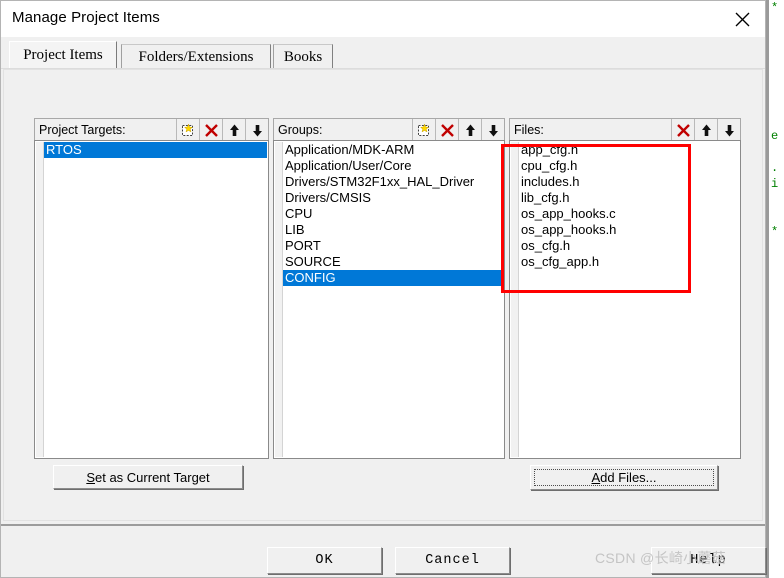 This screenshot has width=784, height=578. What do you see at coordinates (40, 299) in the screenshot?
I see `project-targets-gutter` at bounding box center [40, 299].